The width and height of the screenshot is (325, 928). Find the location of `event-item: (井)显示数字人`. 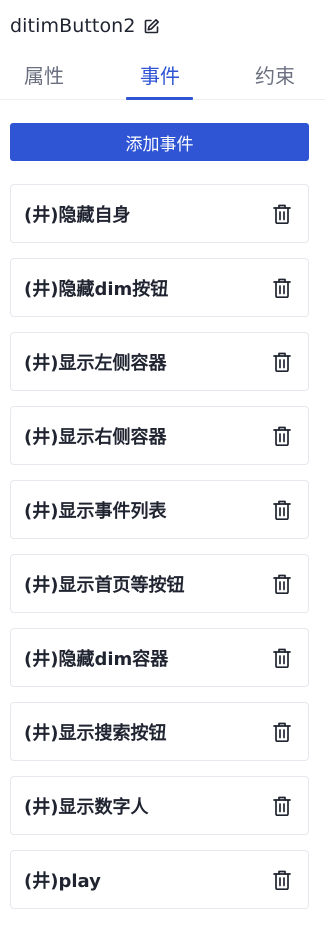

event-item: (井)显示数字人 is located at coordinates (159, 805).